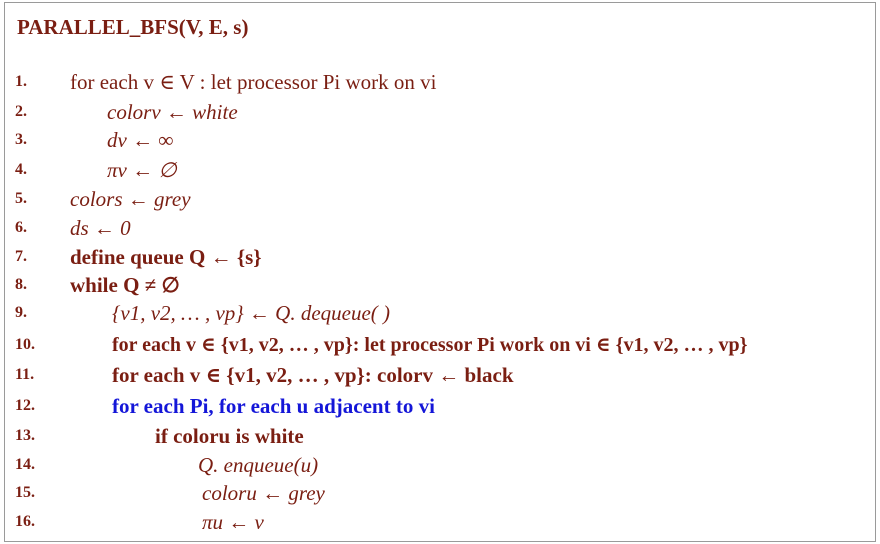 This screenshot has width=880, height=544. Describe the element at coordinates (21, 227) in the screenshot. I see `line-number: 6.` at that location.